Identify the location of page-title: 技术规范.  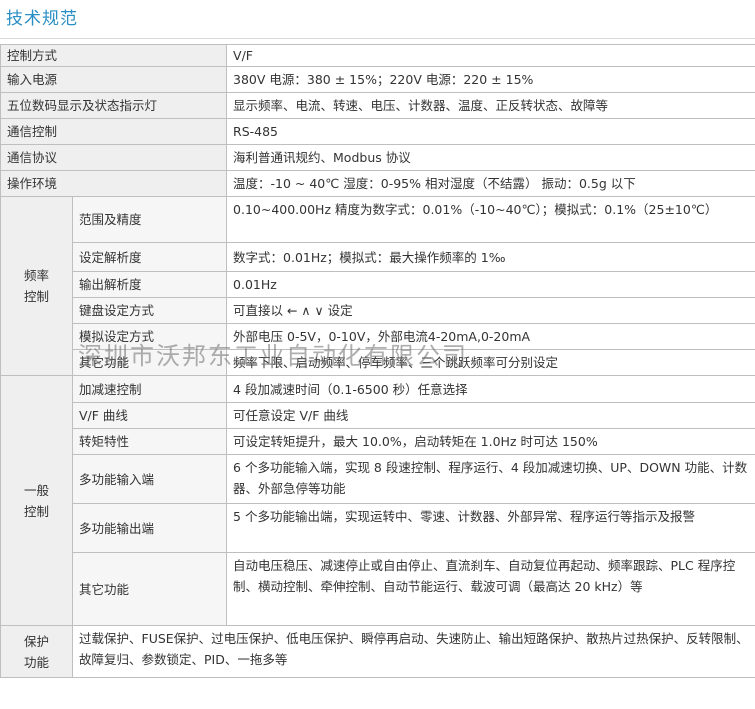
(42, 19).